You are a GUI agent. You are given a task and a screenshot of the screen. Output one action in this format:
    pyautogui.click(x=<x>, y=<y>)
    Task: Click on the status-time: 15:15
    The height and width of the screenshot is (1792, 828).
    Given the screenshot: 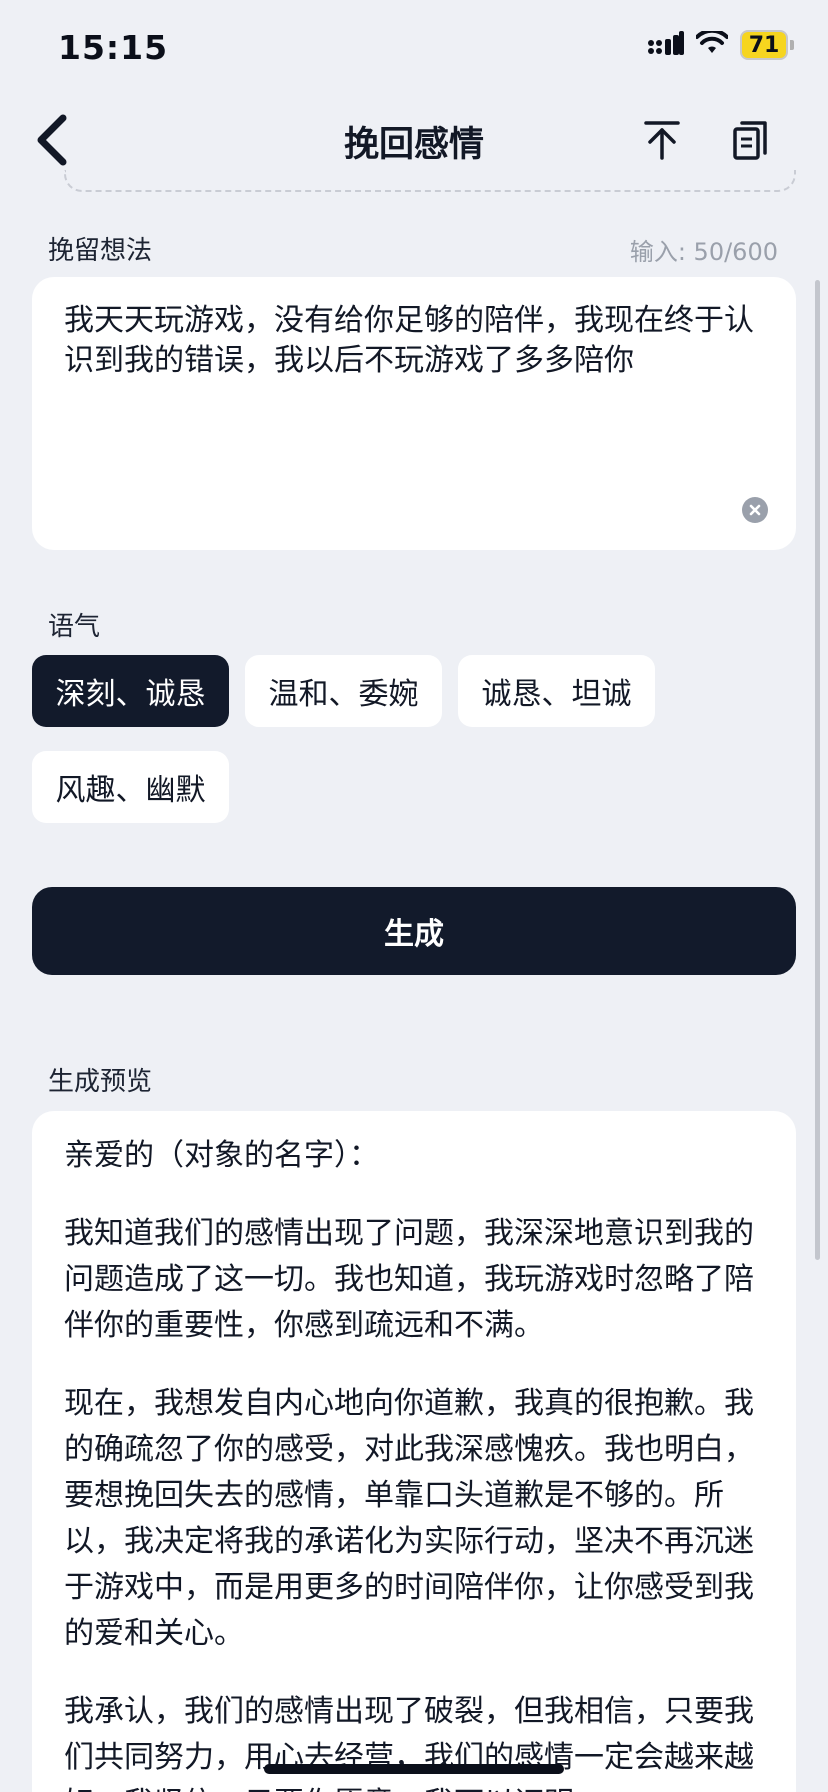 What is the action you would take?
    pyautogui.click(x=113, y=47)
    